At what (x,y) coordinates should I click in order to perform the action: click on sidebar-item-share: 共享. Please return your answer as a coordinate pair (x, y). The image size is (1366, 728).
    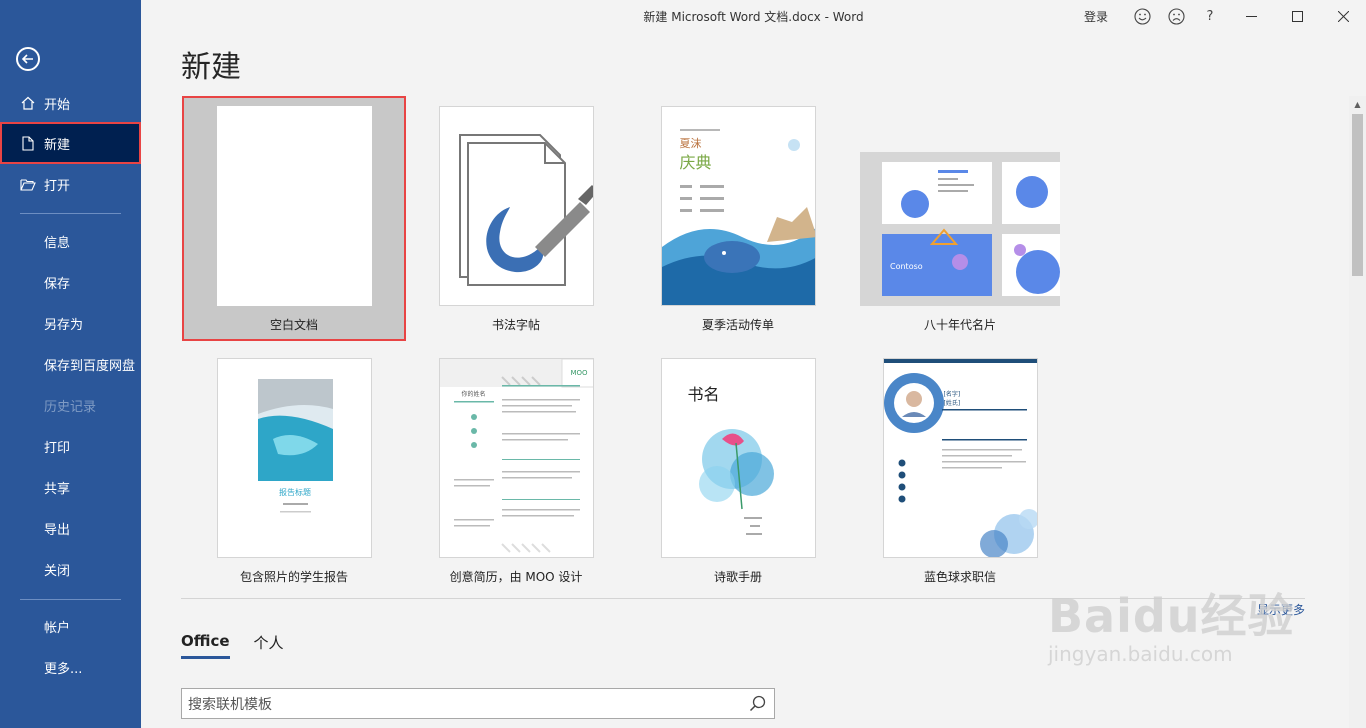
    Looking at the image, I should click on (70, 487).